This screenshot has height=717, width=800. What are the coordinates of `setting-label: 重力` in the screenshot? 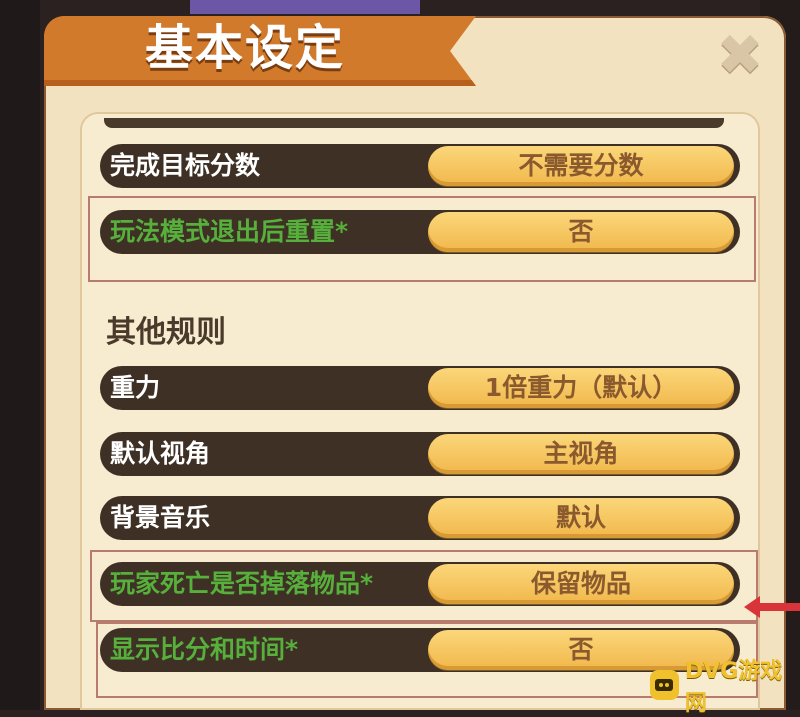 It's located at (135, 387).